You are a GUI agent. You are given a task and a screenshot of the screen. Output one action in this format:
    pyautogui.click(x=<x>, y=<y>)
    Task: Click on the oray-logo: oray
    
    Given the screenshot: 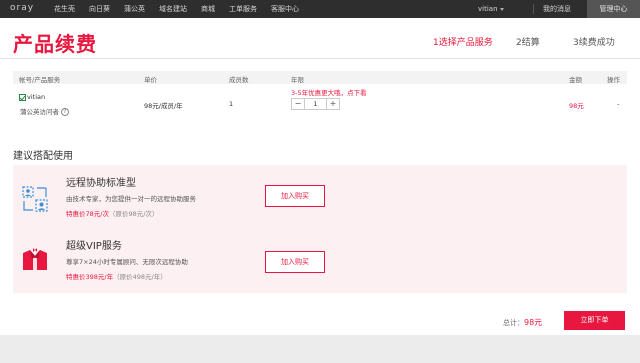 What is the action you would take?
    pyautogui.click(x=22, y=8)
    